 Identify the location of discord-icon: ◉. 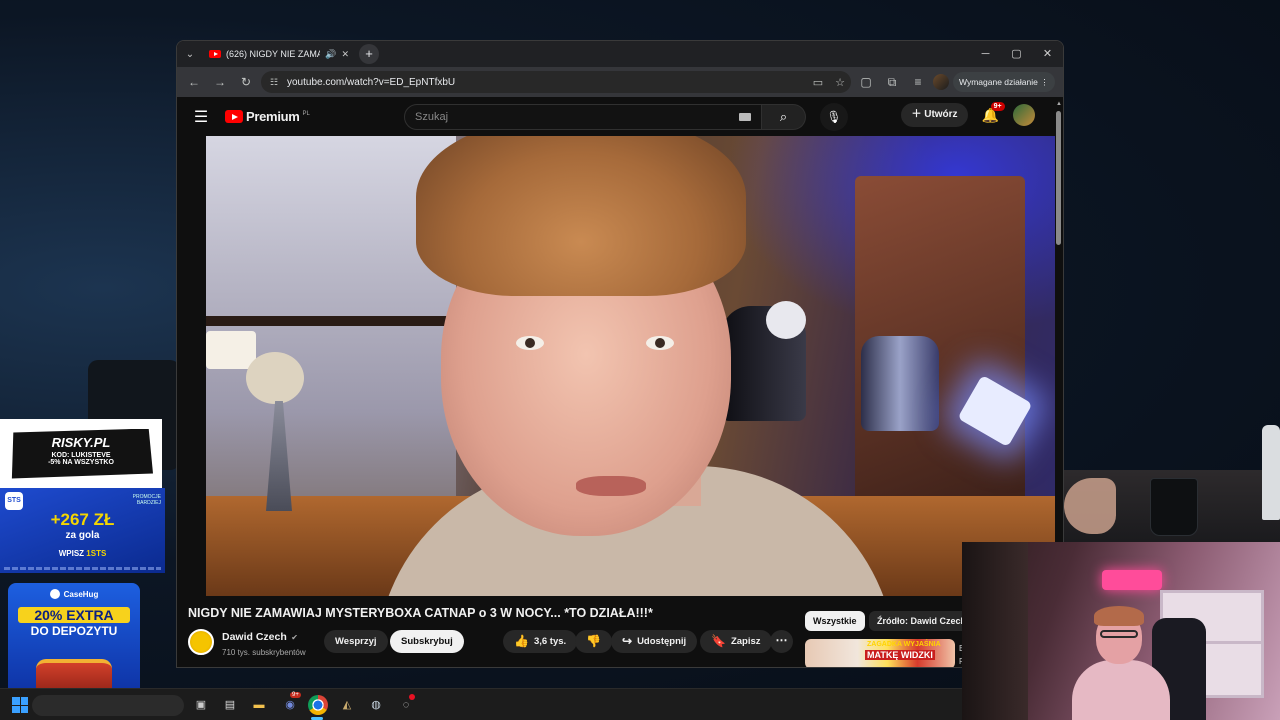
(290, 705).